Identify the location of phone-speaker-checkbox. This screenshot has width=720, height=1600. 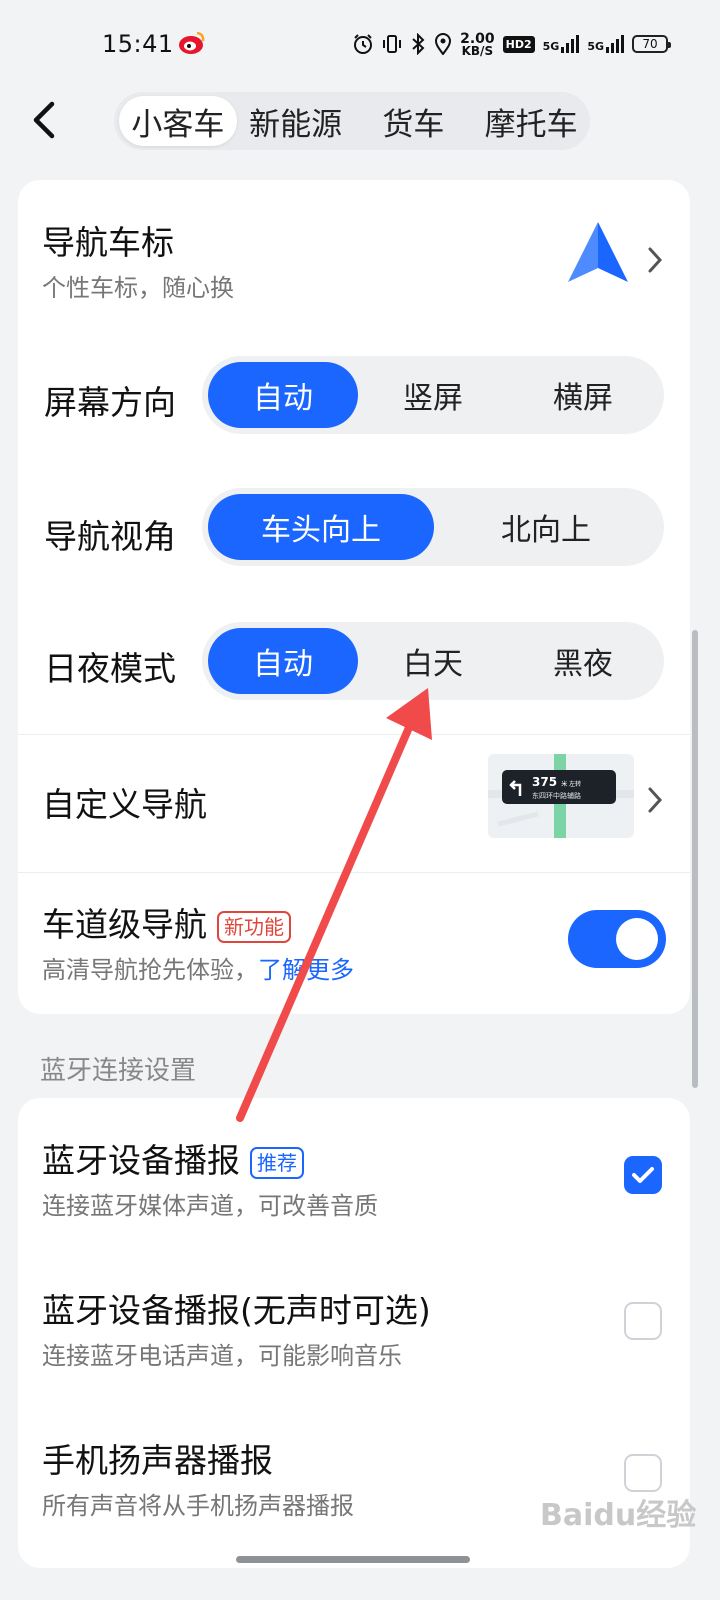
(643, 1473).